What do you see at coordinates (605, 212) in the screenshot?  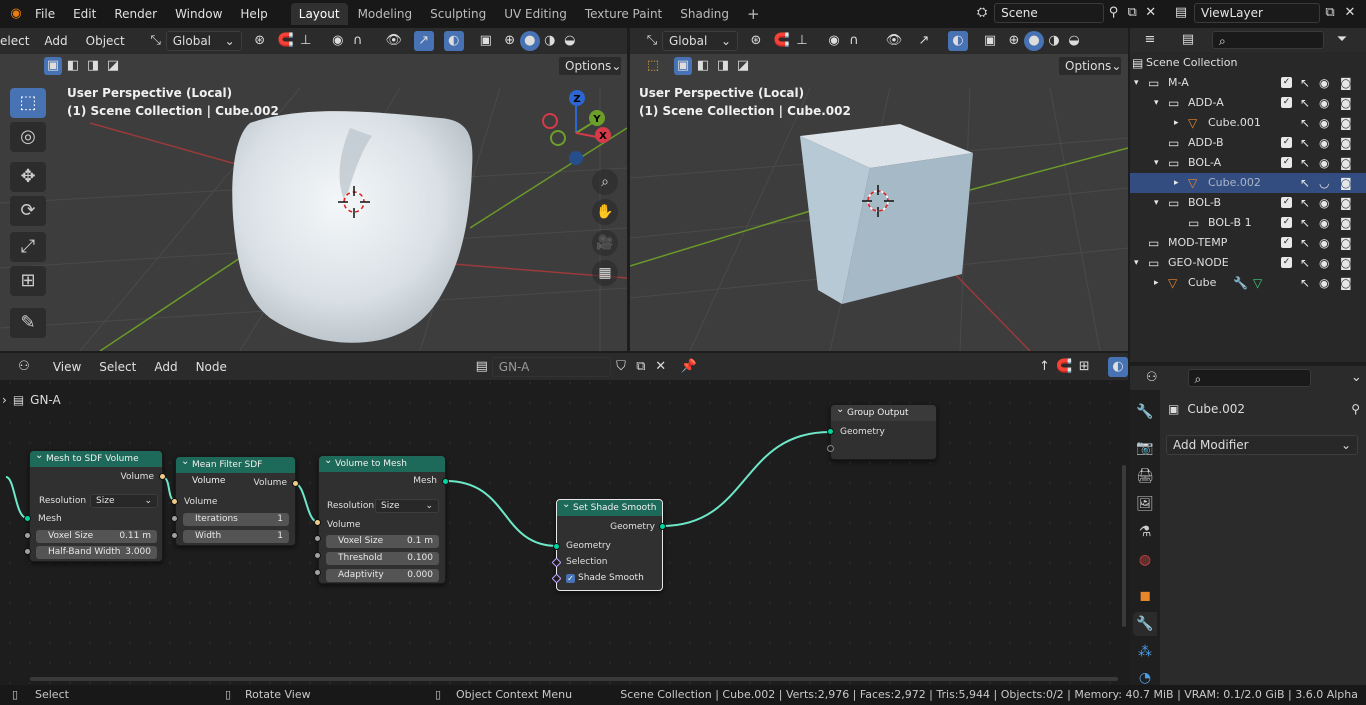 I see `pan-hand-icon: ✋` at bounding box center [605, 212].